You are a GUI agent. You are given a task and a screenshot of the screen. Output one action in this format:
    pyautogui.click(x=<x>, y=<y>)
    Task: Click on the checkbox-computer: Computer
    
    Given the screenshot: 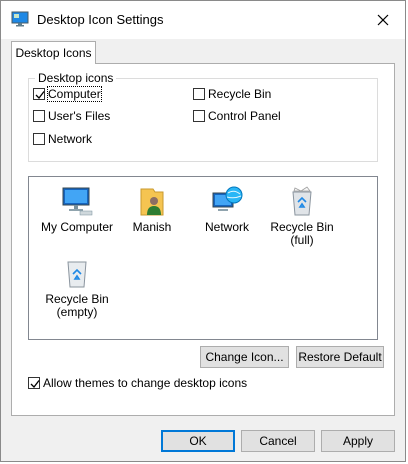 What is the action you would take?
    pyautogui.click(x=67, y=94)
    